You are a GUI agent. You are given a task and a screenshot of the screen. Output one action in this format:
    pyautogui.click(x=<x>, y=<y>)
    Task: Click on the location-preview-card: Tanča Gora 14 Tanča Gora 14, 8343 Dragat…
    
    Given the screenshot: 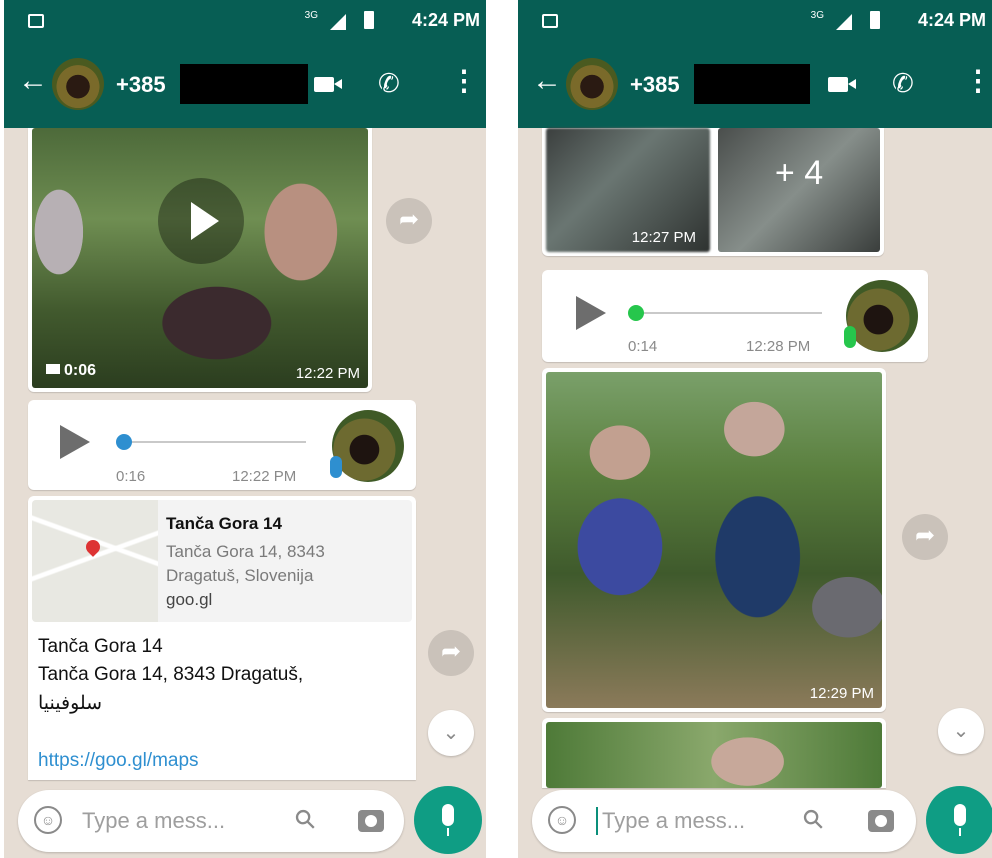 What is the action you would take?
    pyautogui.click(x=222, y=561)
    